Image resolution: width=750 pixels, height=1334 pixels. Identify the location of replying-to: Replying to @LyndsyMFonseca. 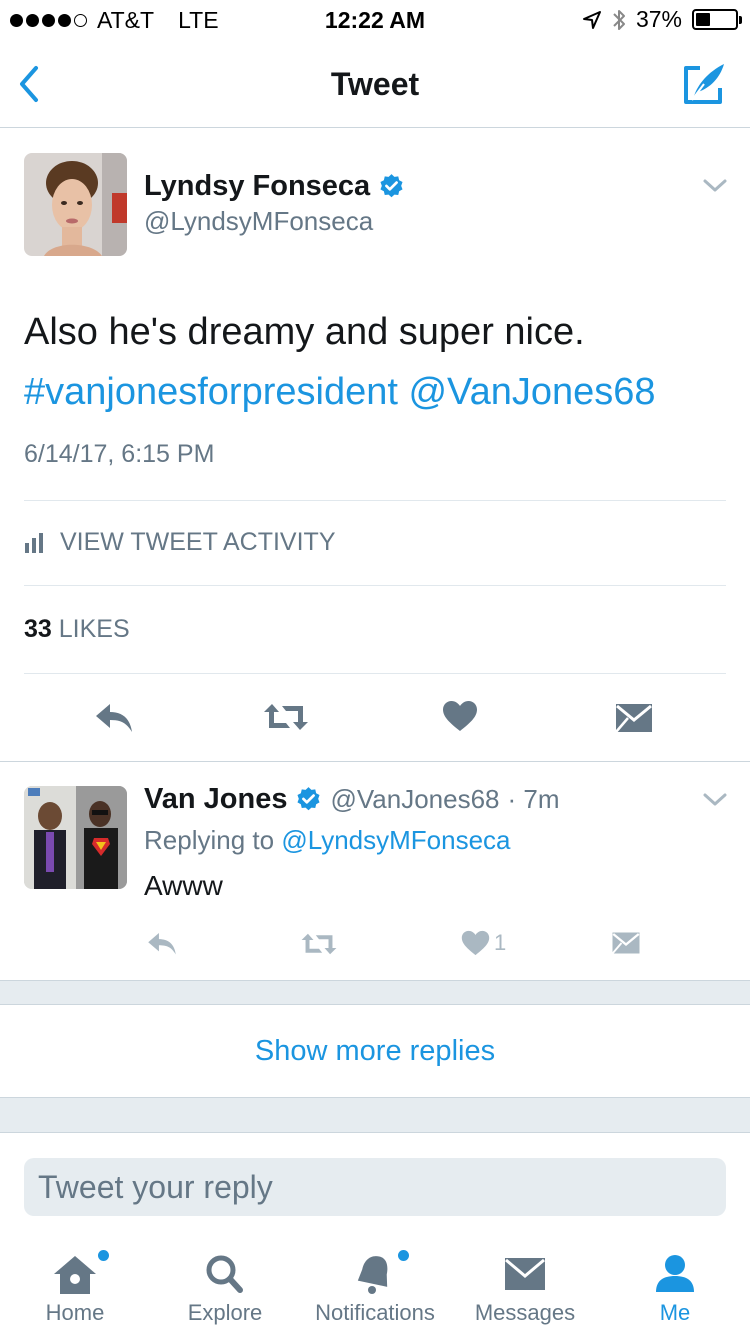
(327, 840).